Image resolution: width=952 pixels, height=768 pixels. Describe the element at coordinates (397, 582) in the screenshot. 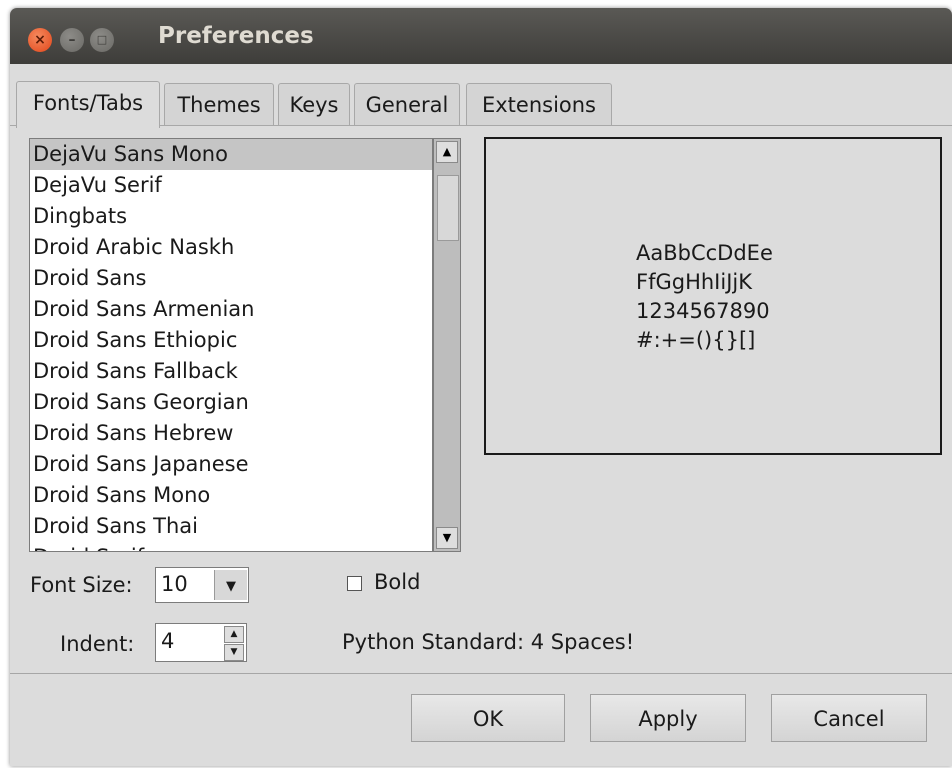

I see `bold-label: Bold` at that location.